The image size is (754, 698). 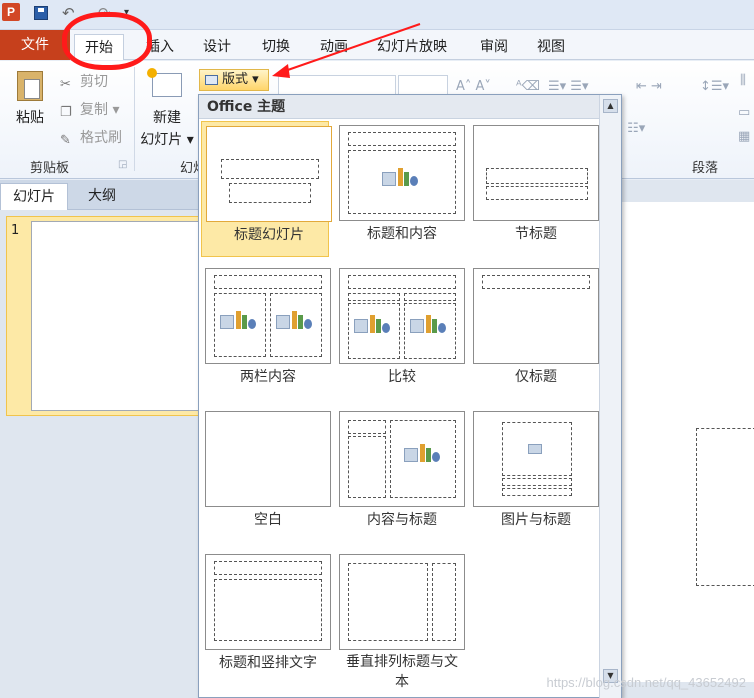 What do you see at coordinates (646, 682) in the screenshot?
I see `watermark-text: https://blog.csdn.net/qq_43652492` at bounding box center [646, 682].